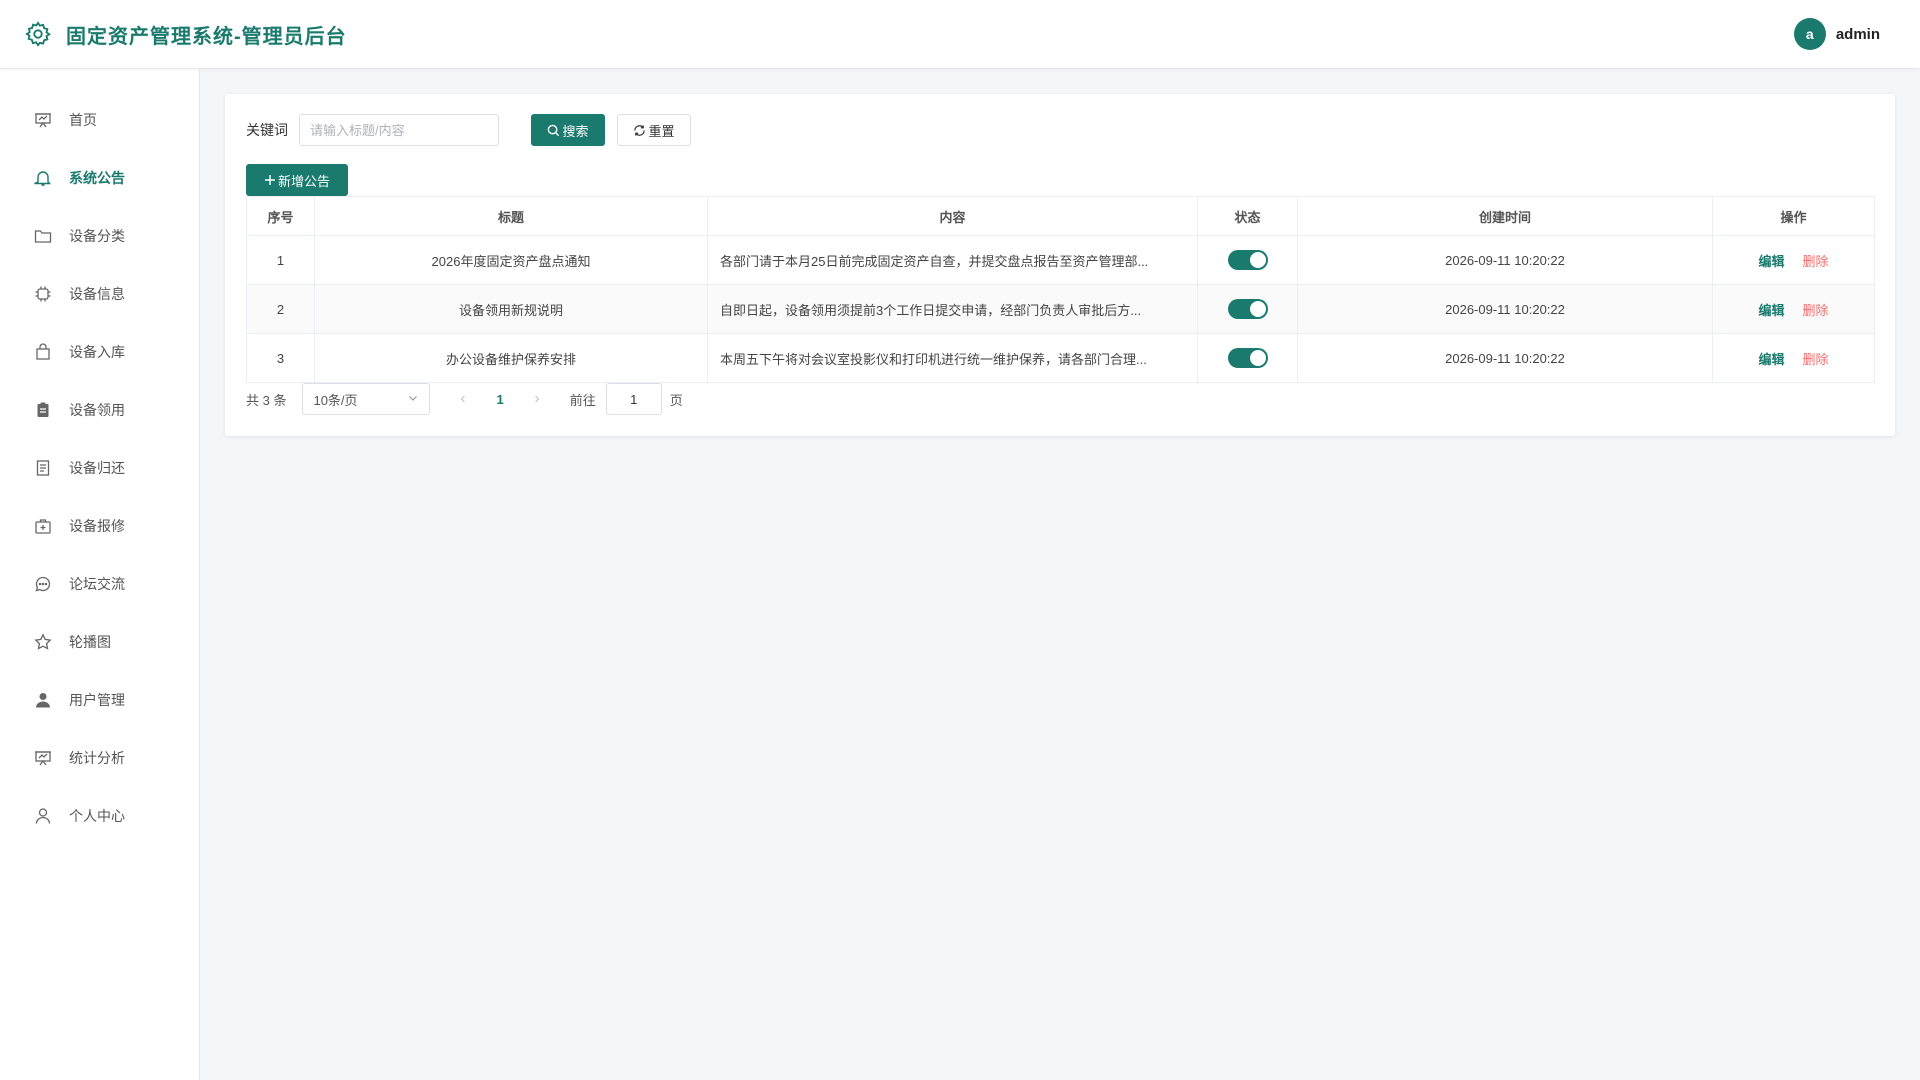 The width and height of the screenshot is (1920, 1080). Describe the element at coordinates (366, 399) in the screenshot. I see `page-size-select: 10条/页` at that location.